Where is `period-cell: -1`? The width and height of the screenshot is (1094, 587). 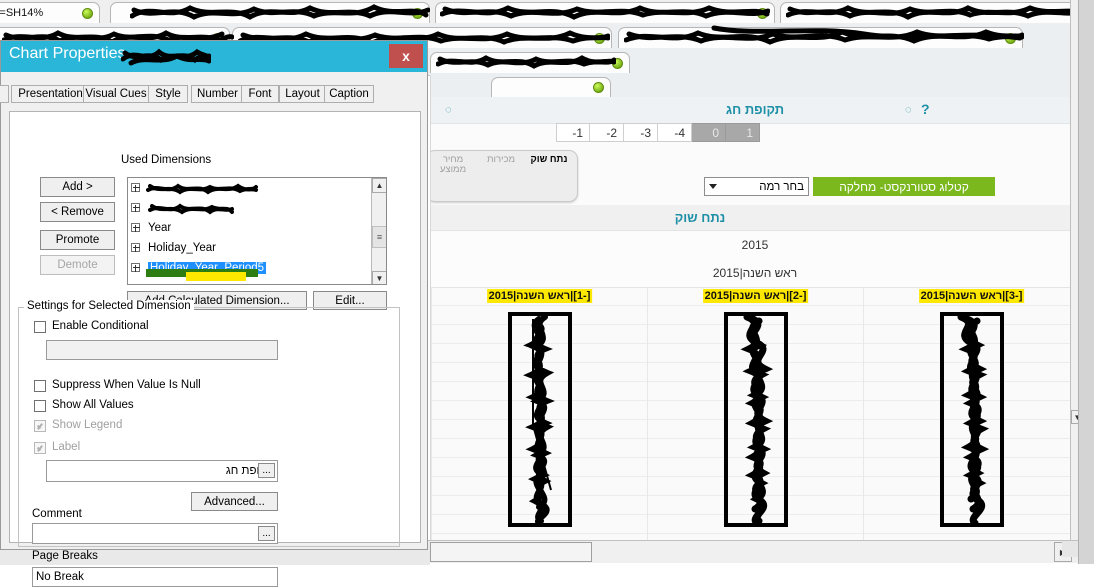 period-cell: -1 is located at coordinates (573, 132).